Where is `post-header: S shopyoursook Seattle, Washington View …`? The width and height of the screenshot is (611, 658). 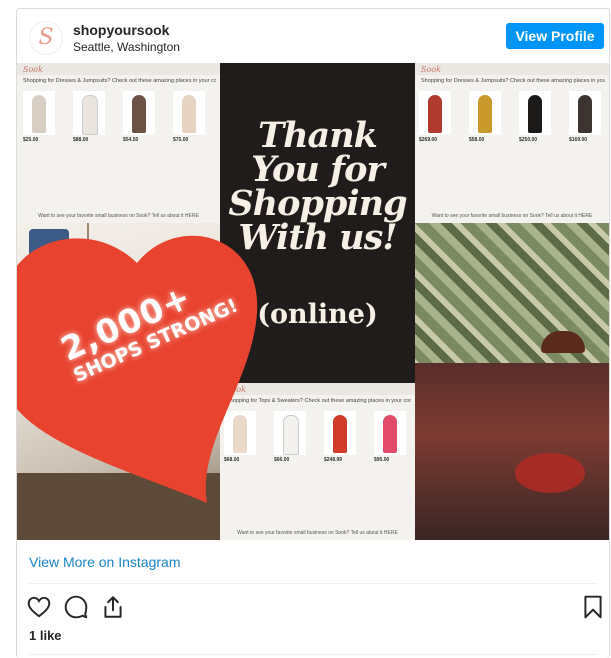 post-header: S shopyoursook Seattle, Washington View … is located at coordinates (313, 36).